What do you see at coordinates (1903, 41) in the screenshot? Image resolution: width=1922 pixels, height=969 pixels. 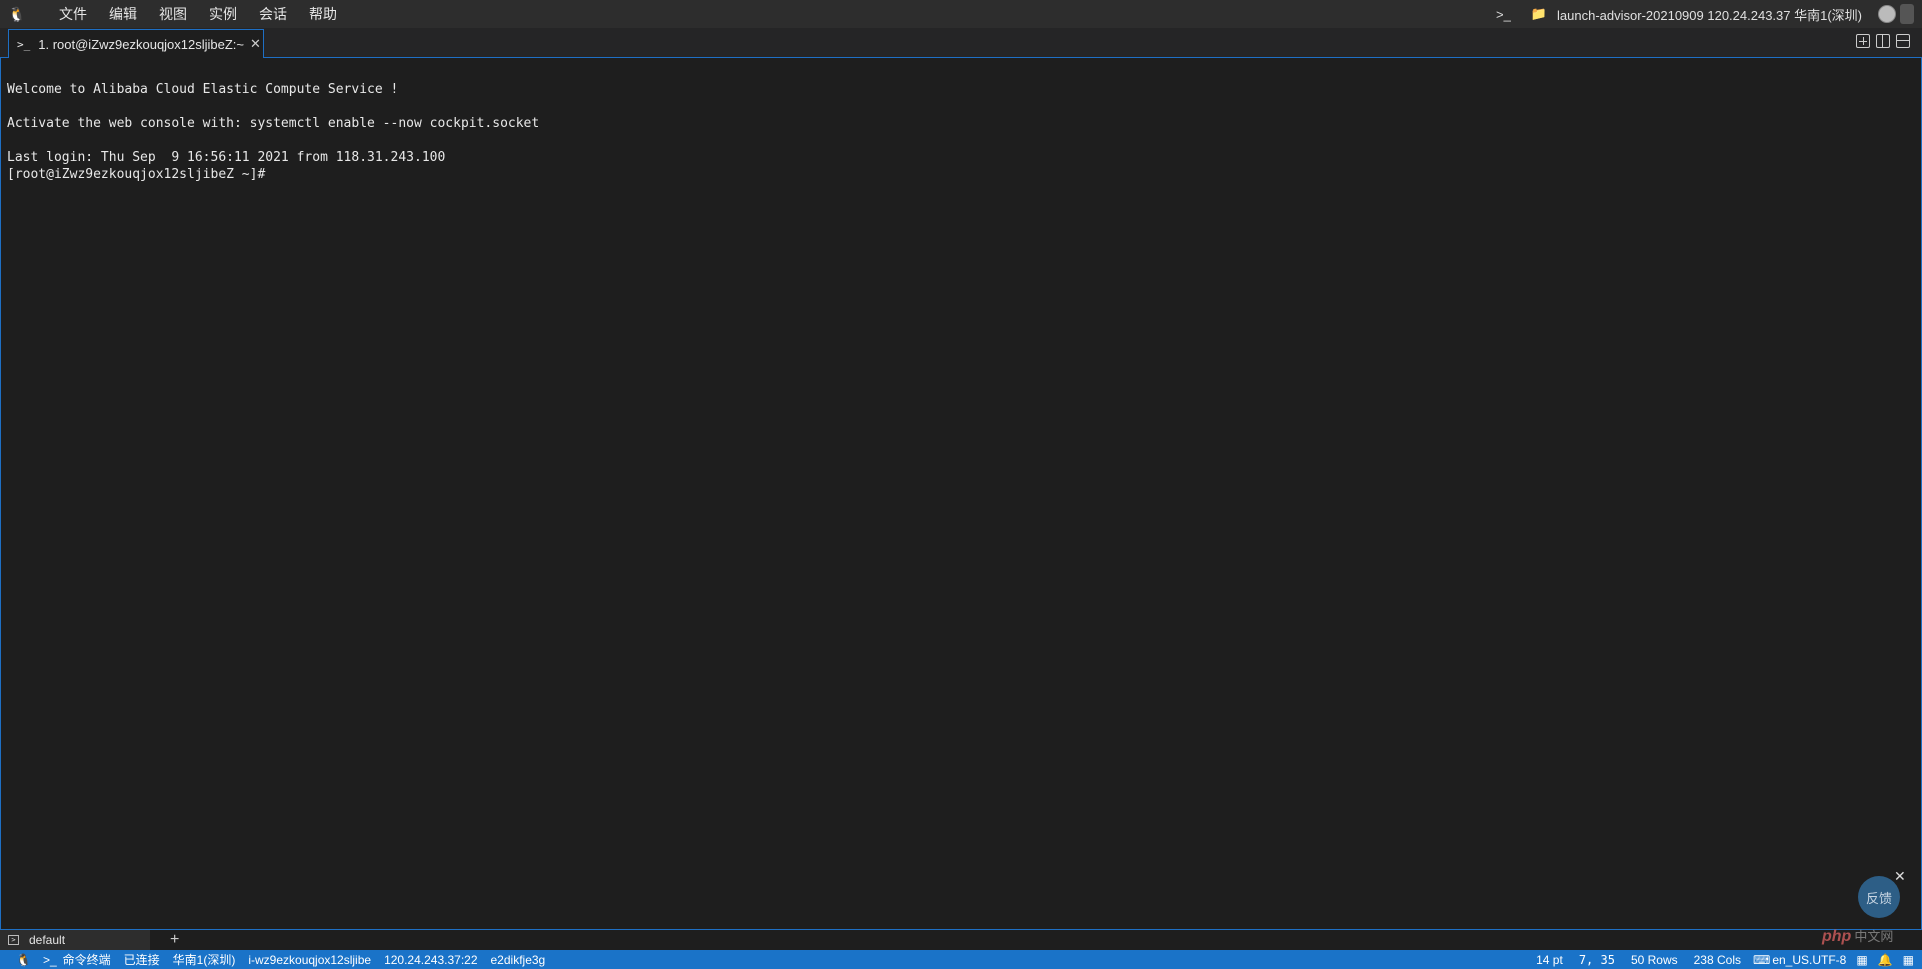 I see `split-horizontal-icon` at bounding box center [1903, 41].